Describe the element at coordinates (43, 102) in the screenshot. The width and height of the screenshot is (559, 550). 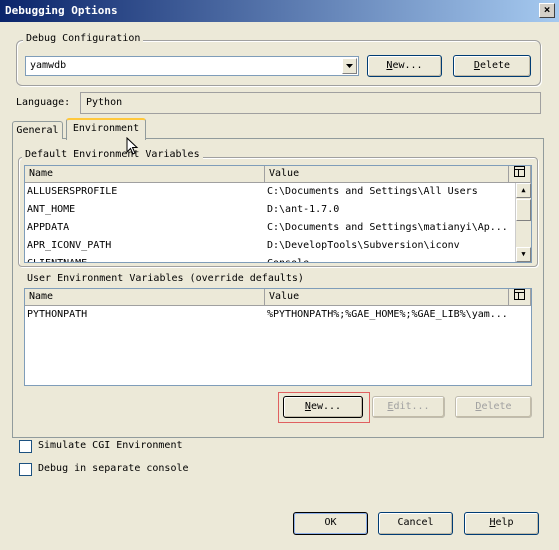
I see `language-label: Language:` at that location.